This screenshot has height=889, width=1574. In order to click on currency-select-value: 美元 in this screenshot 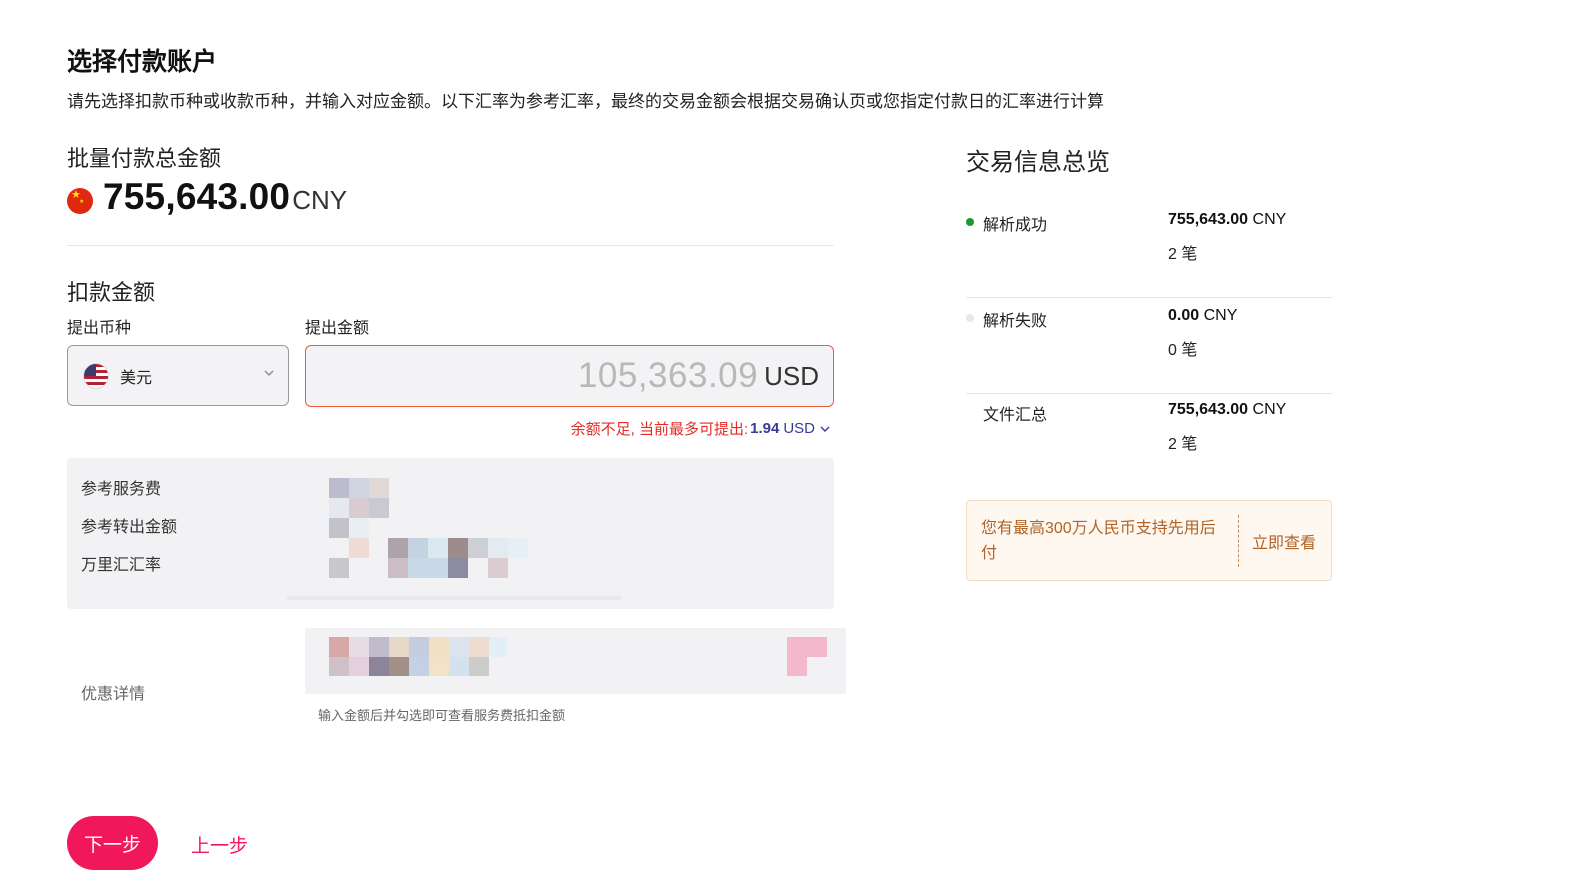, I will do `click(136, 378)`.